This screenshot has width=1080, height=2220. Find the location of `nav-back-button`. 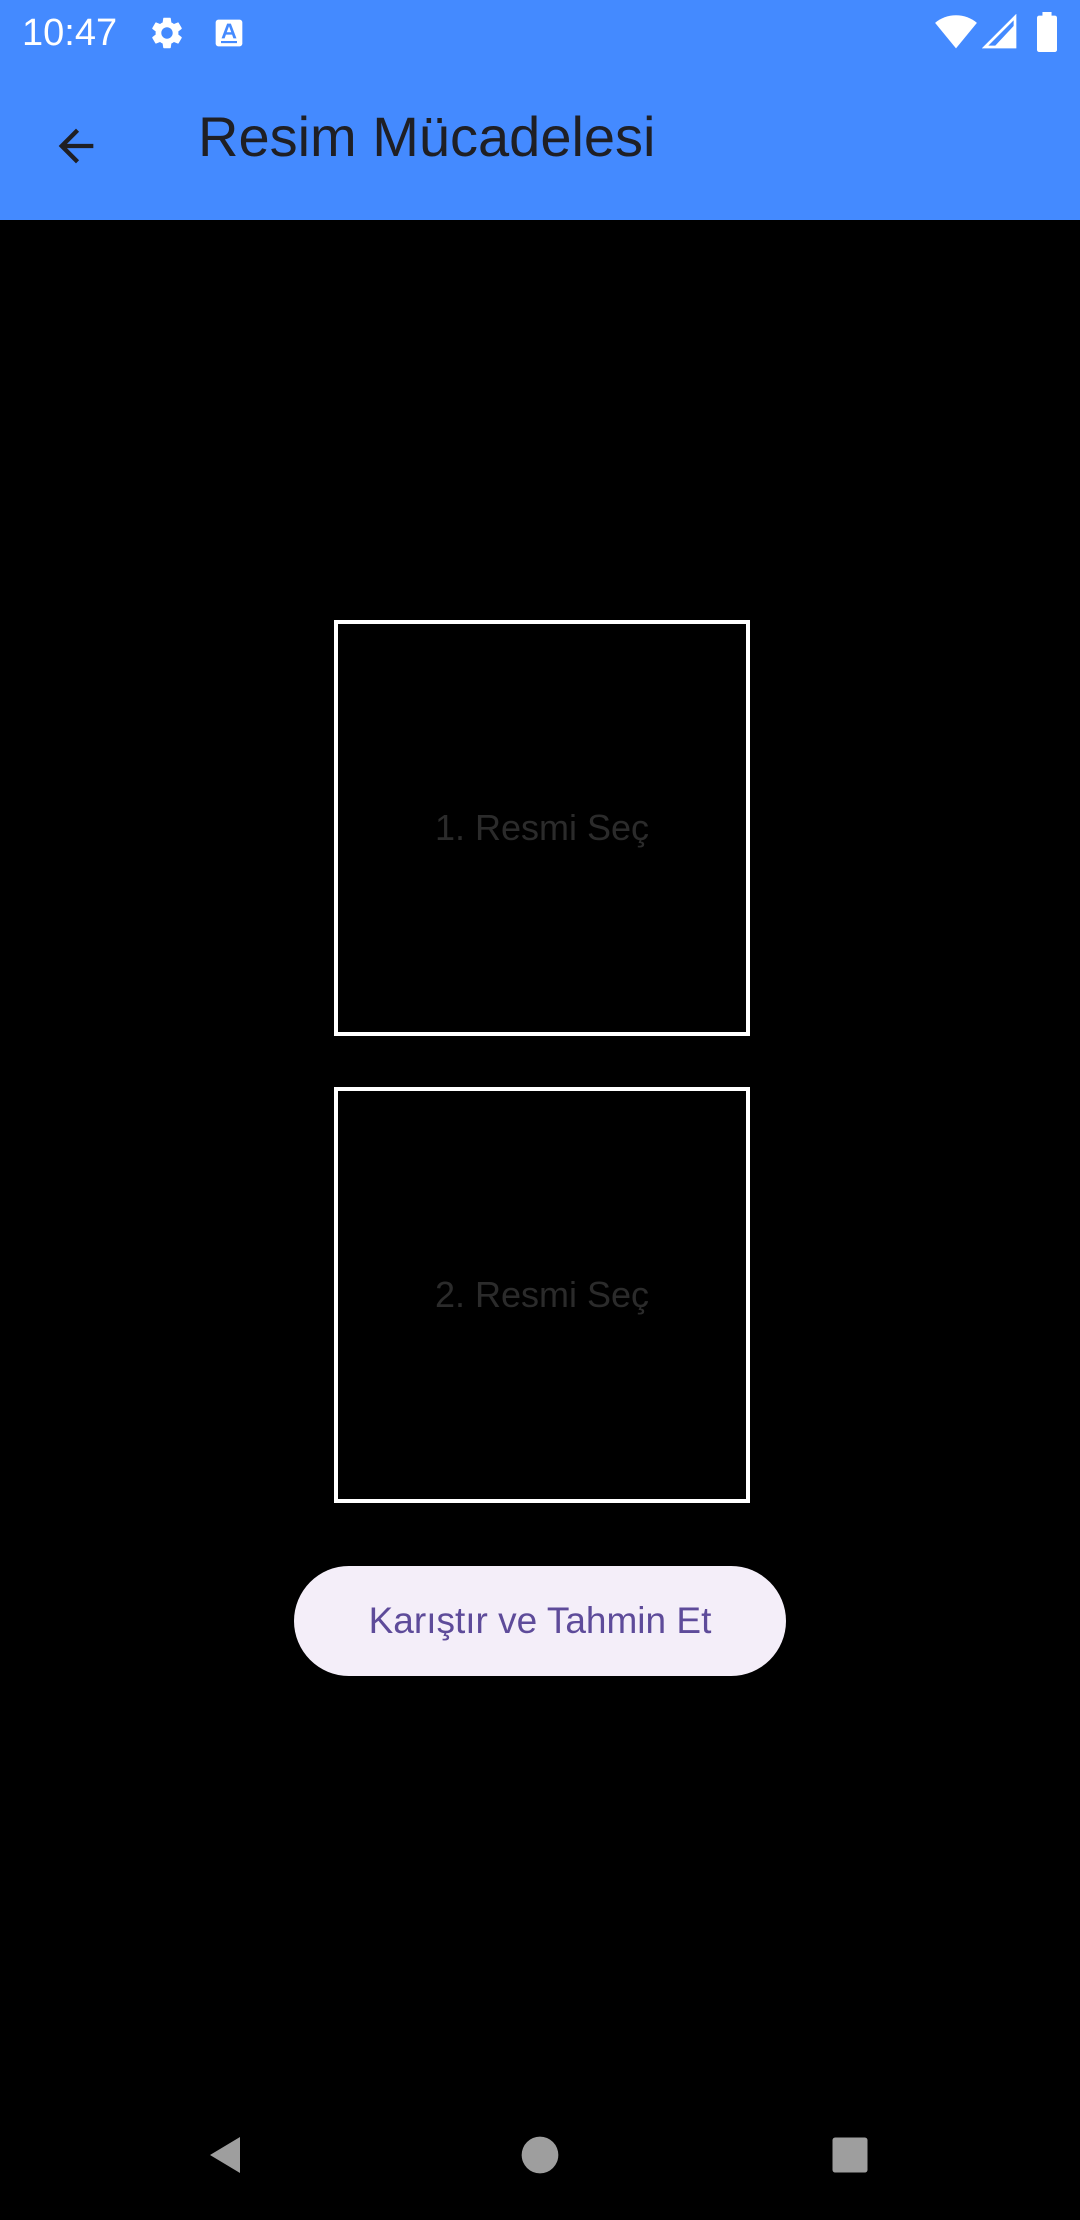

nav-back-button is located at coordinates (226, 2155).